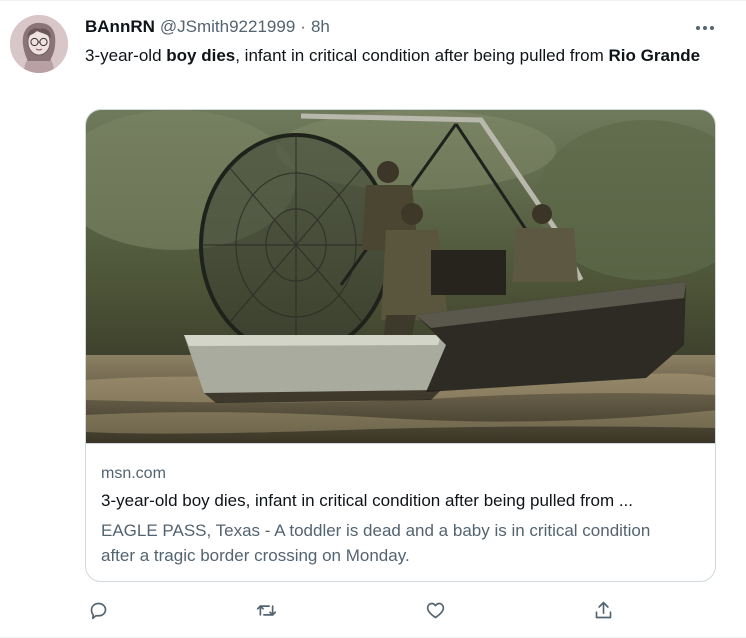 The width and height of the screenshot is (746, 638). I want to click on more-options-icon, so click(705, 28).